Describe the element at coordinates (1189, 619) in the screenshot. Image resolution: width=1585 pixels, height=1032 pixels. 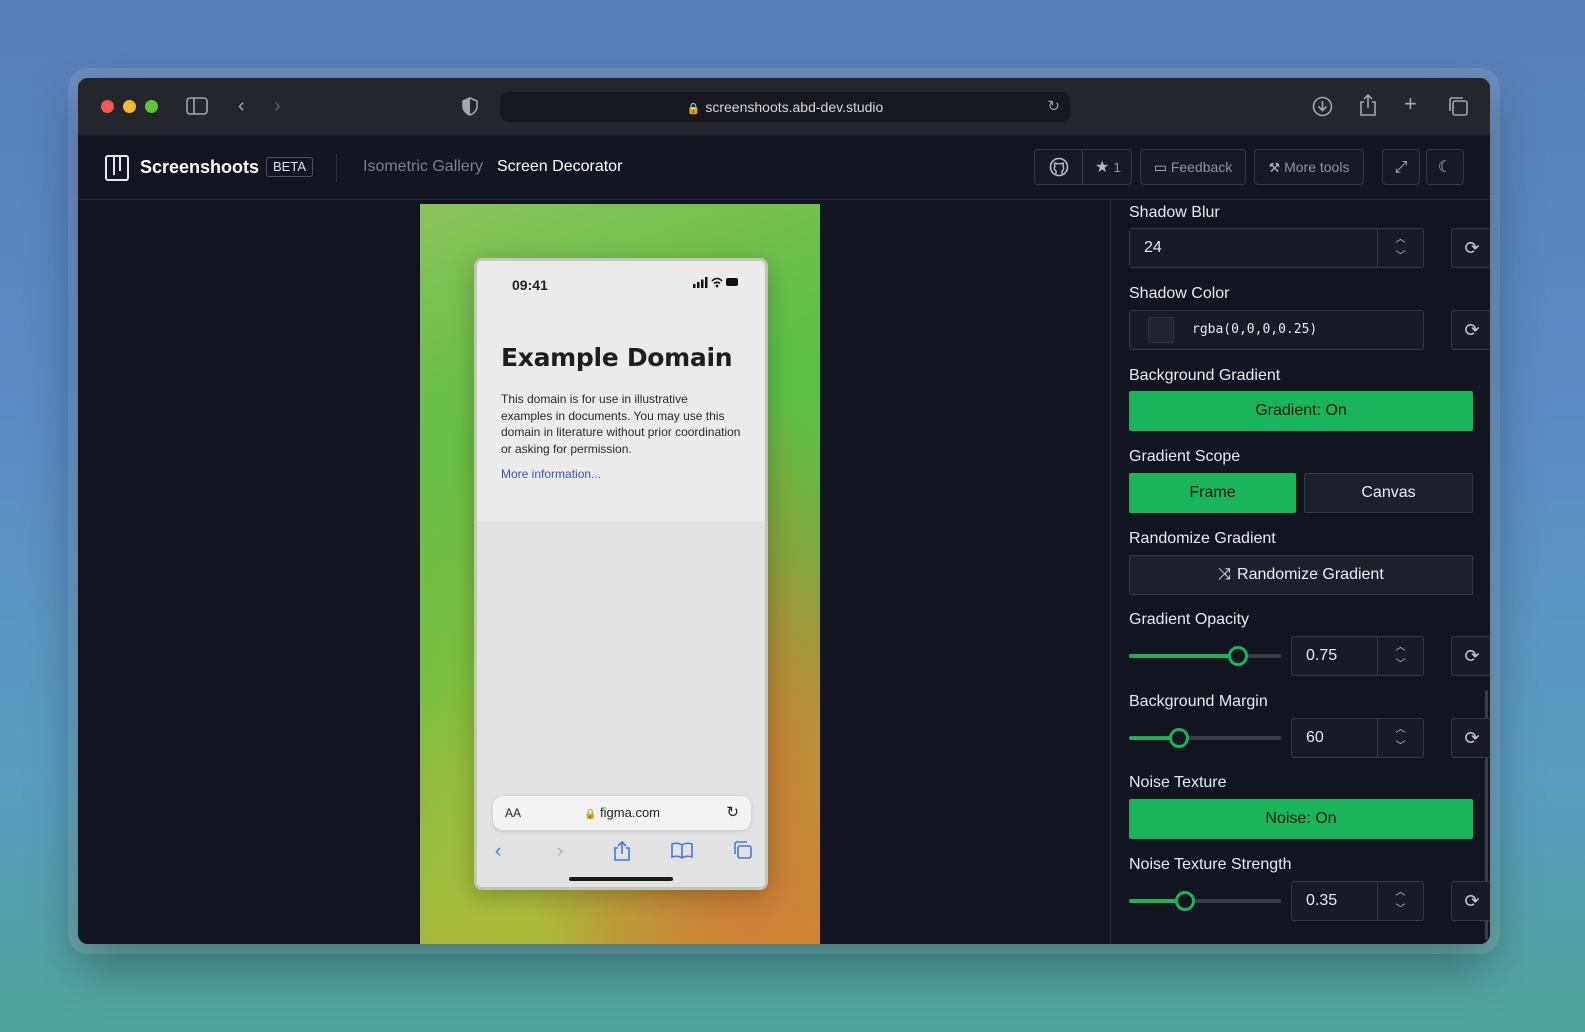
I see `gradient-opacity-label: Gradient Opacity` at that location.